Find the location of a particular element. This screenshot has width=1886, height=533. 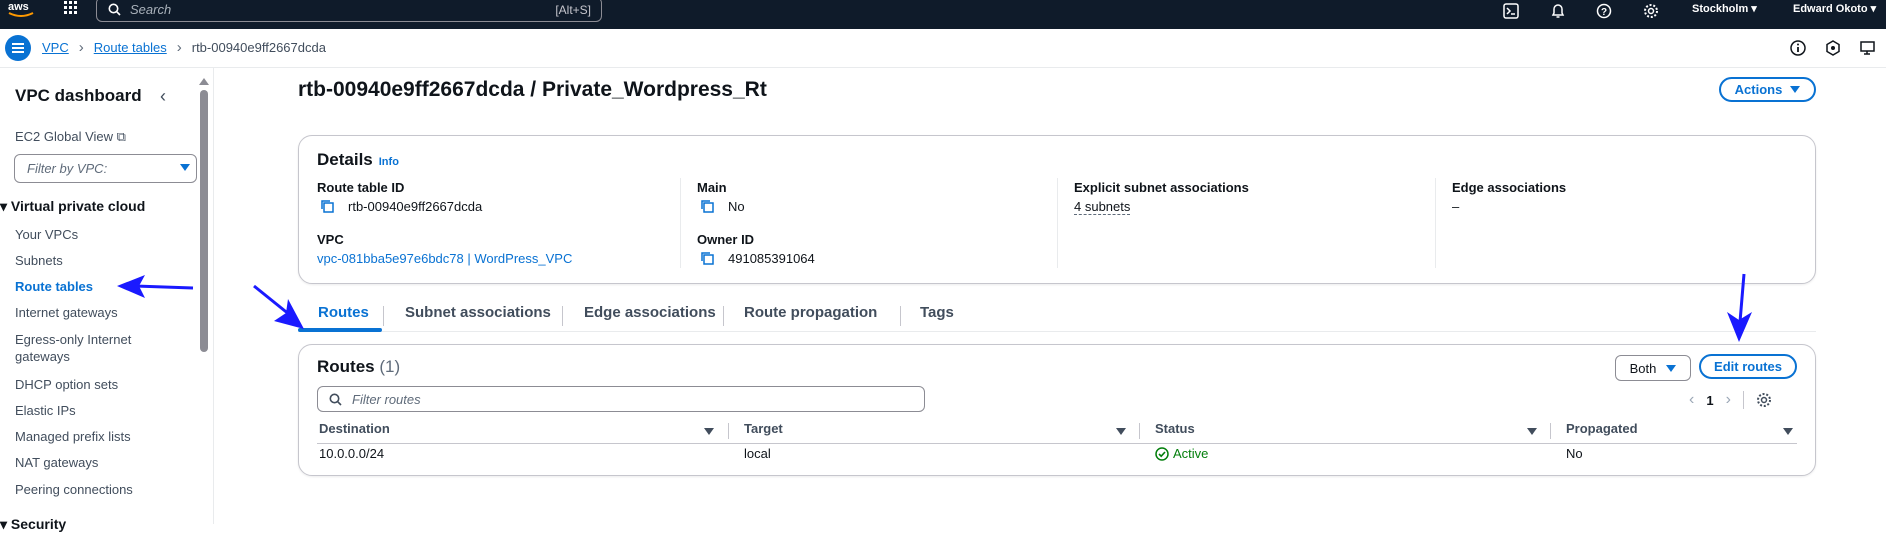

page-number: 1 is located at coordinates (1709, 400).